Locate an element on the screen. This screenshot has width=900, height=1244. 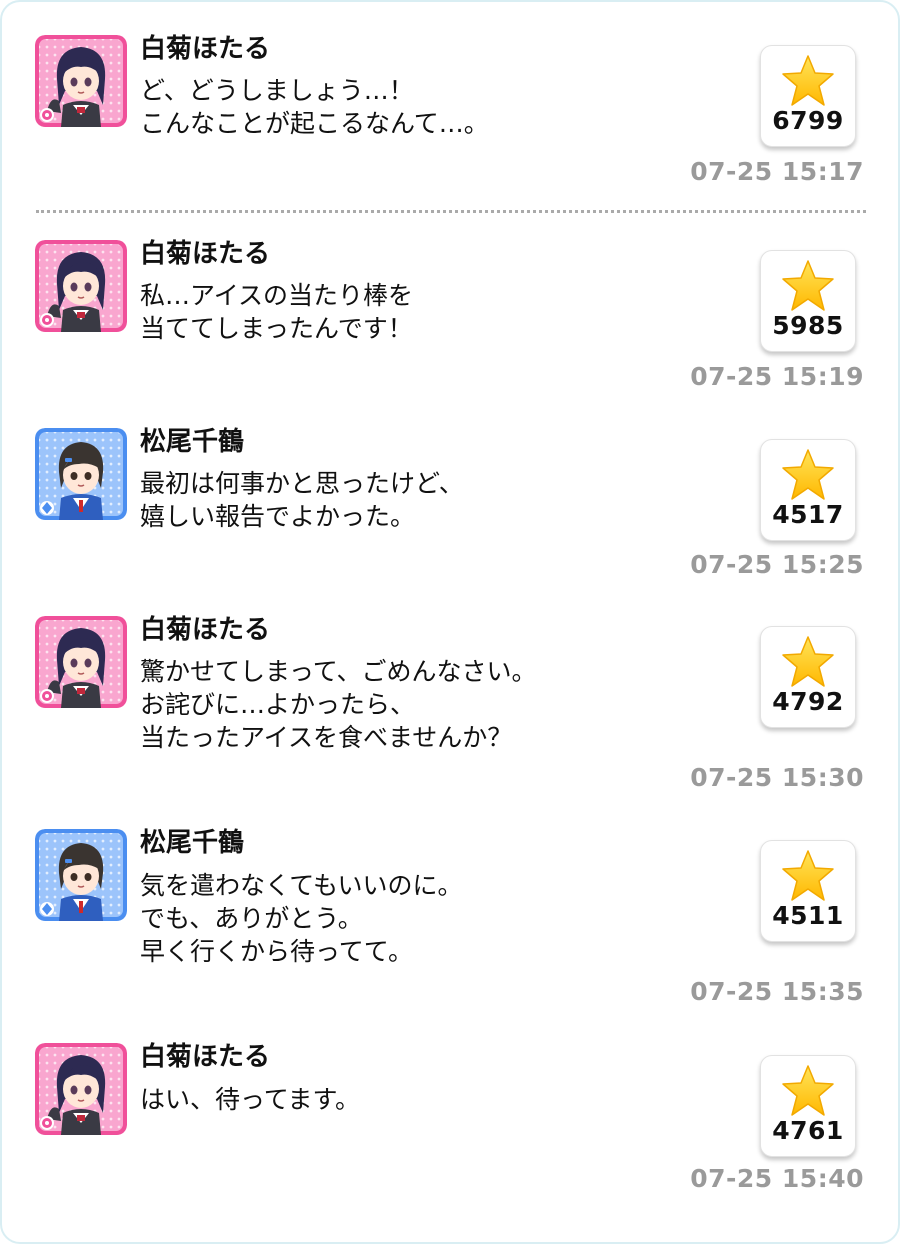
timestamp: 07-25 15:35 is located at coordinates (777, 991).